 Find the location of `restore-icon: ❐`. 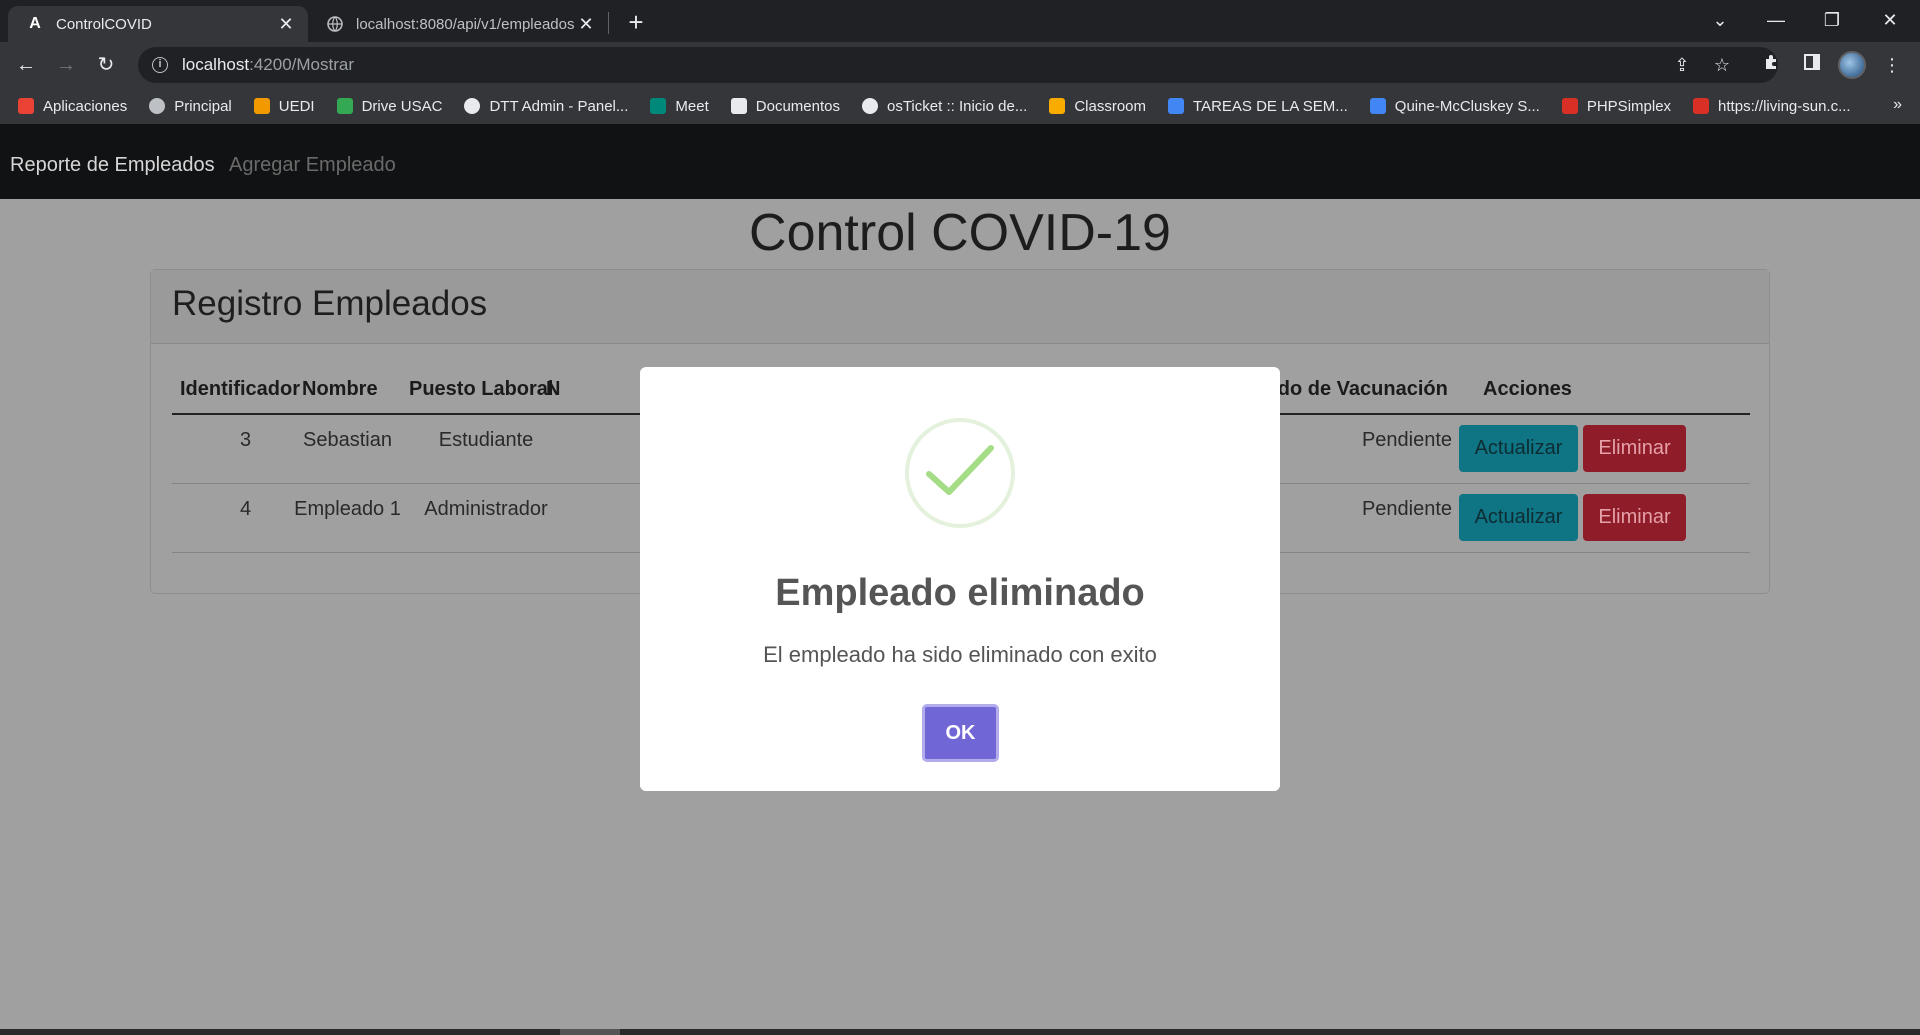

restore-icon: ❐ is located at coordinates (1832, 20).